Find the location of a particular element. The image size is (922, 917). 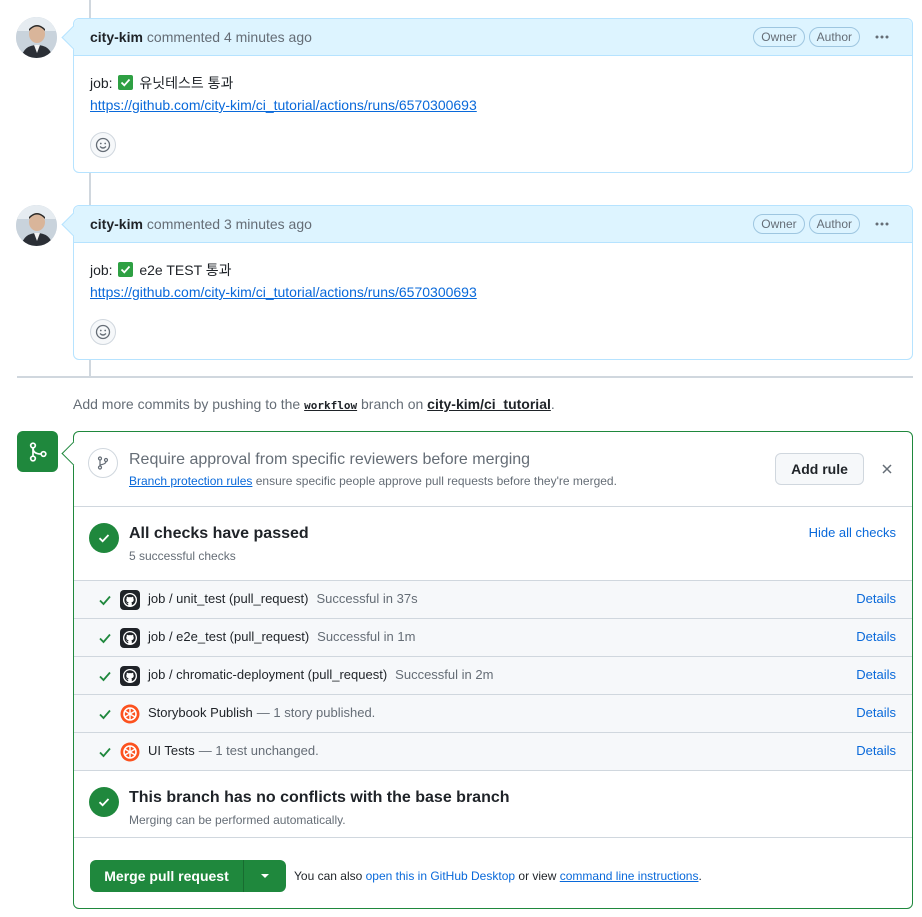

check-description: Successful in 2m is located at coordinates (444, 674).